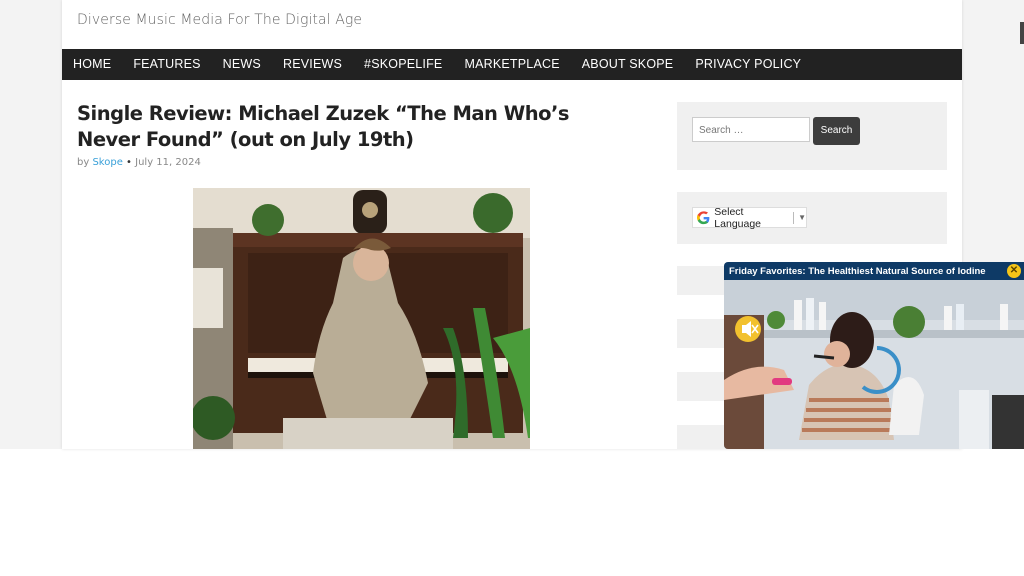 This screenshot has height=576, width=1024. Describe the element at coordinates (738, 217) in the screenshot. I see `language-label: Select Language` at that location.